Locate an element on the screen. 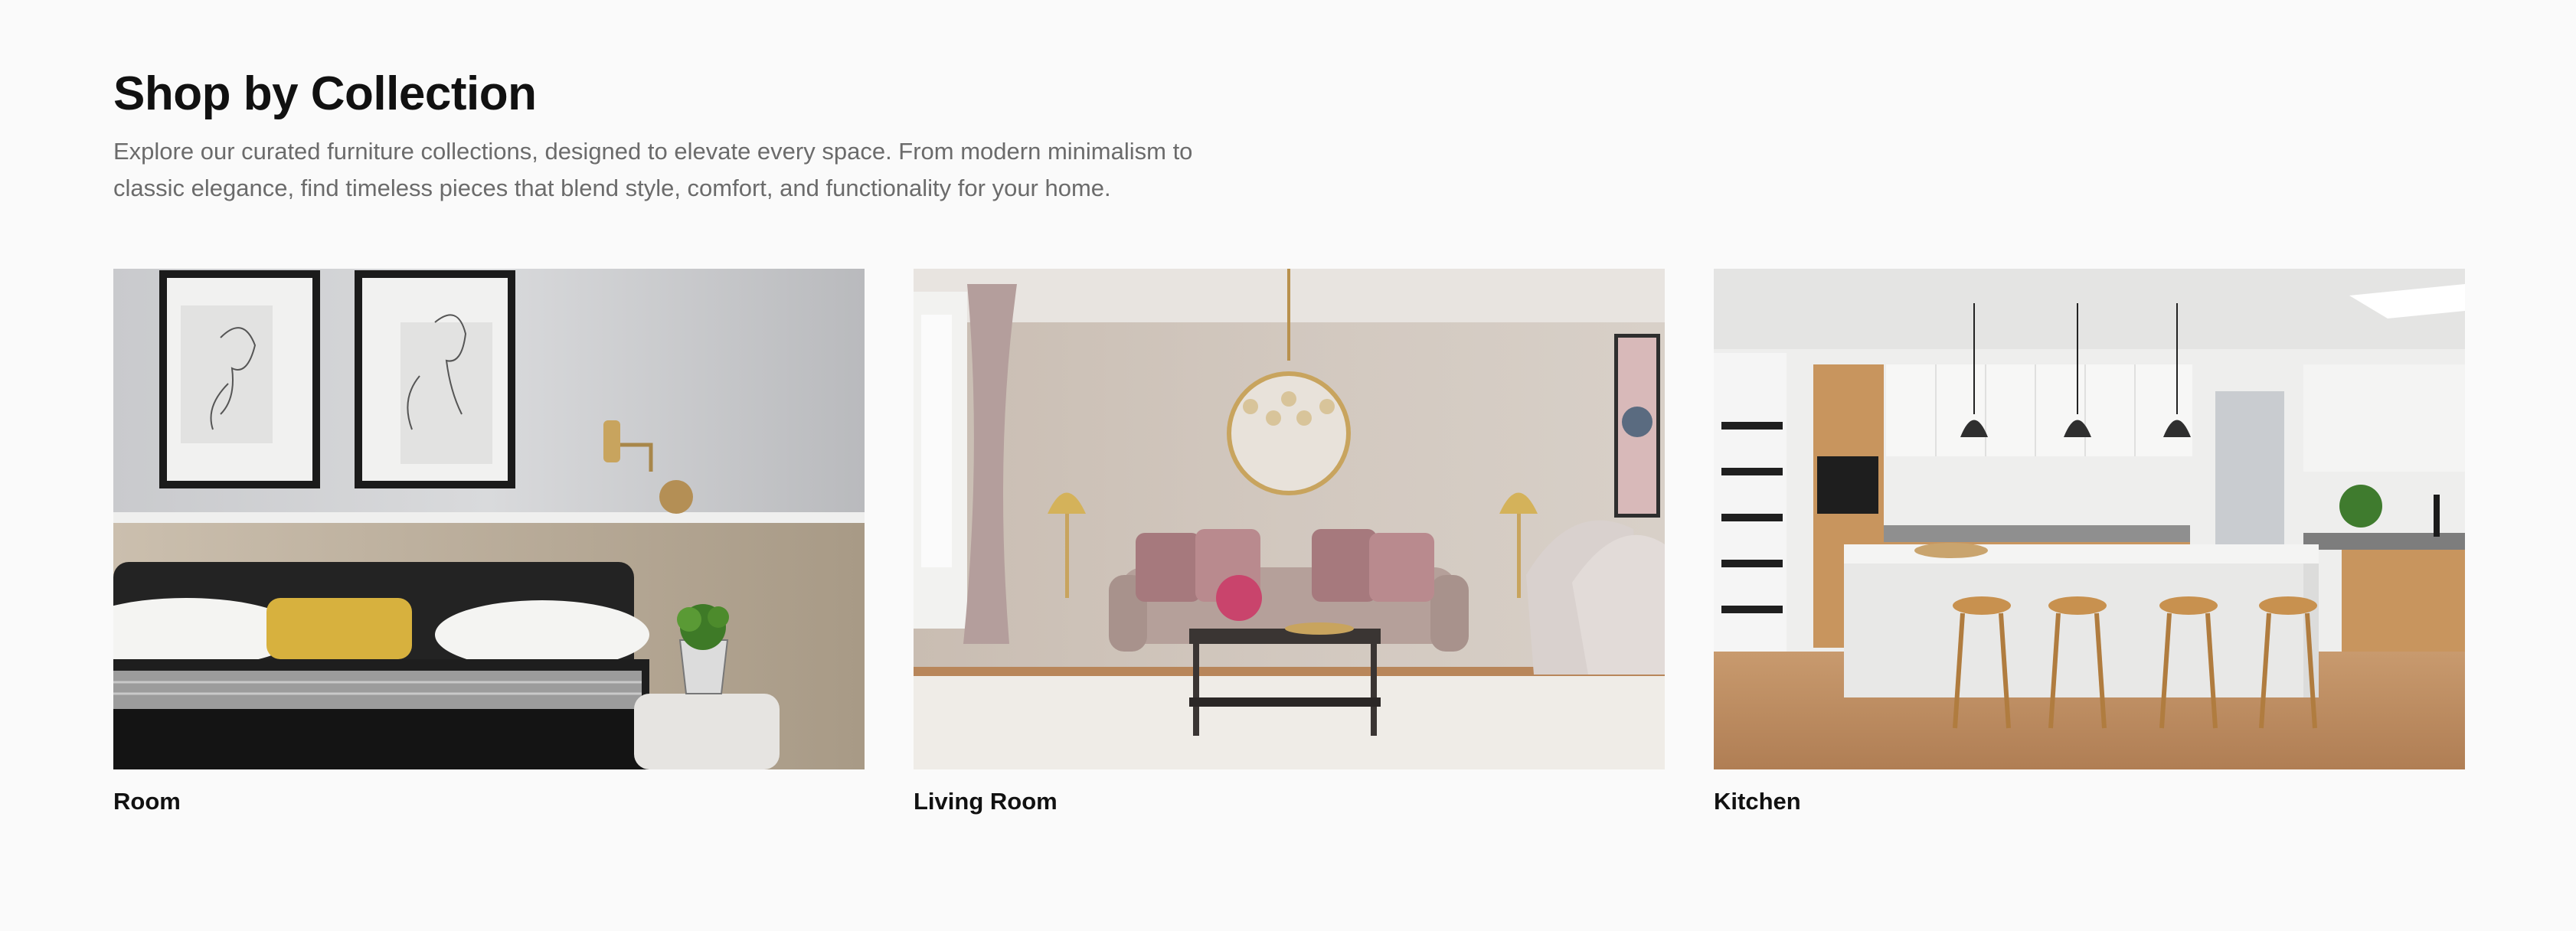  collection-label: Room is located at coordinates (147, 801).